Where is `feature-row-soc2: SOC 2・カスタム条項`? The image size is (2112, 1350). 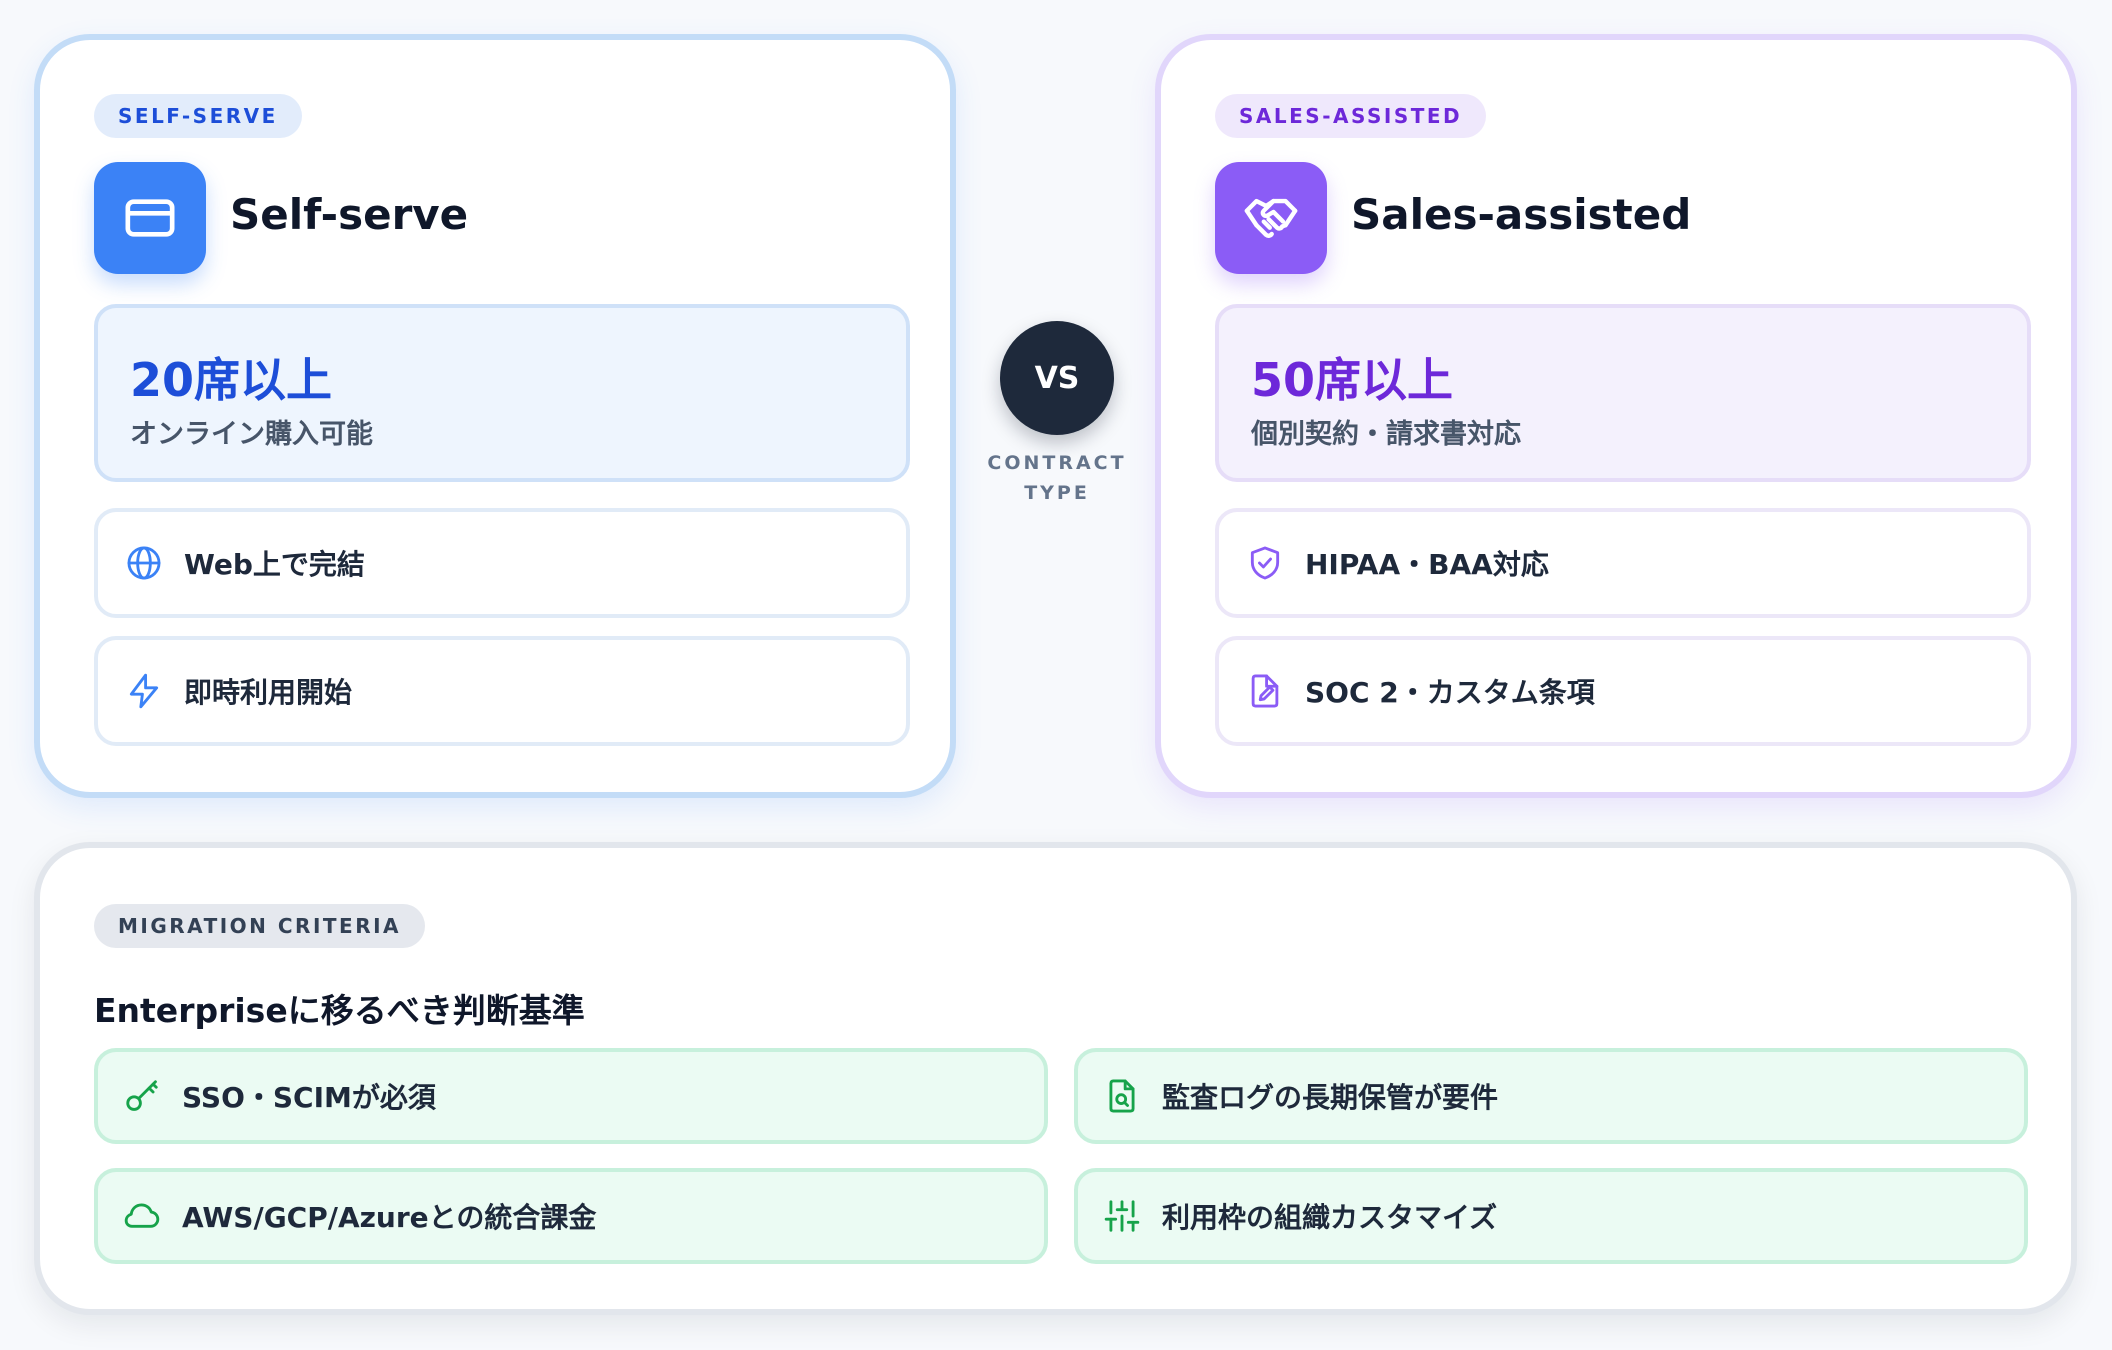
feature-row-soc2: SOC 2・カスタム条項 is located at coordinates (1623, 691).